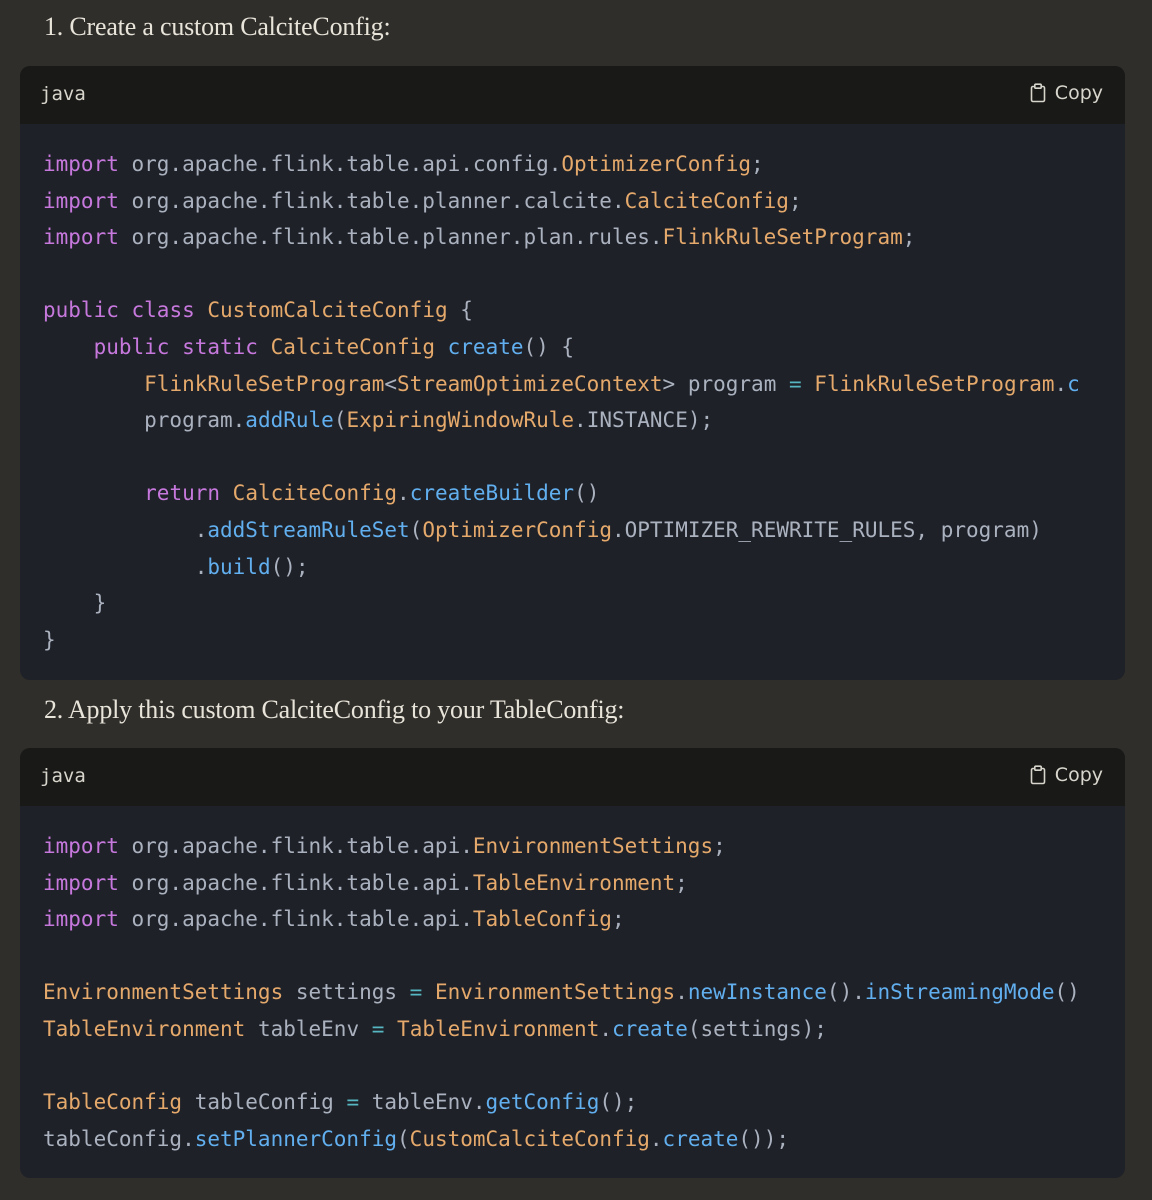 The height and width of the screenshot is (1200, 1152). What do you see at coordinates (542, 1102) in the screenshot?
I see `function-token: getConfig` at bounding box center [542, 1102].